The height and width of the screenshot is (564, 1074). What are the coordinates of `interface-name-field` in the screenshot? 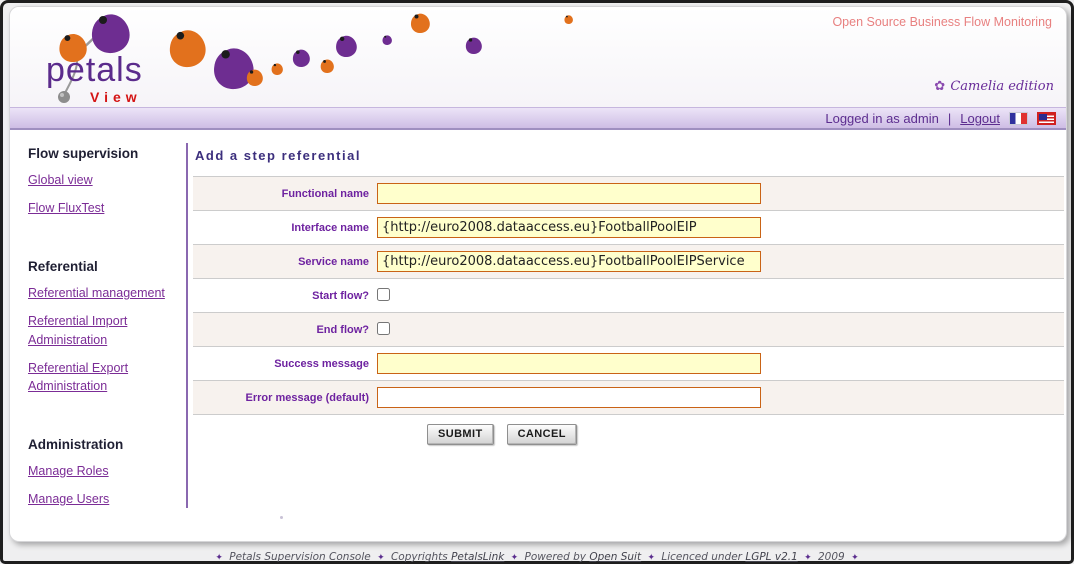 It's located at (569, 227).